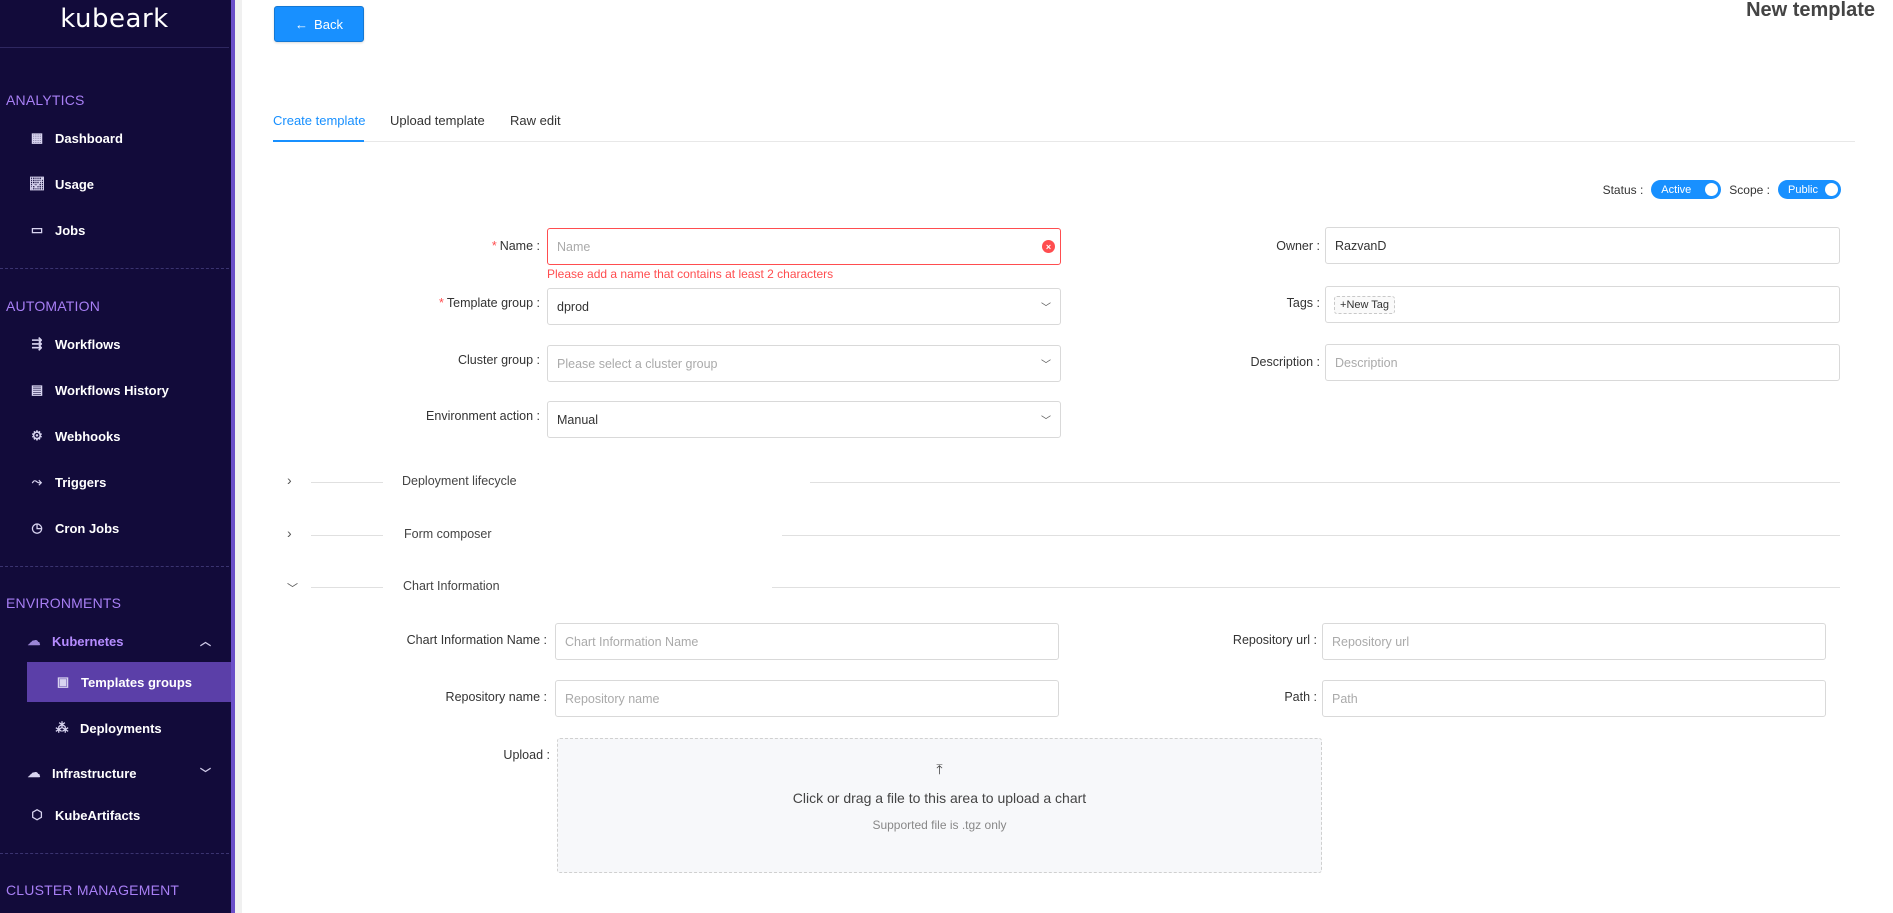 The image size is (1893, 913). I want to click on status-switch: Active, so click(1686, 189).